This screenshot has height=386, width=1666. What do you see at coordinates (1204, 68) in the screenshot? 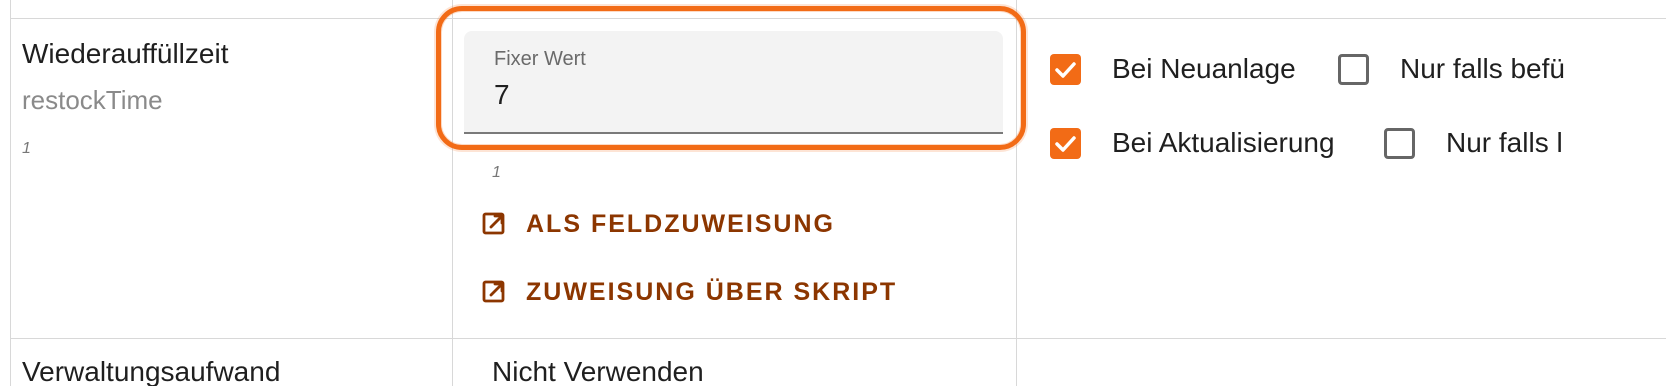
I see `new-record-label: Bei Neuanlage` at bounding box center [1204, 68].